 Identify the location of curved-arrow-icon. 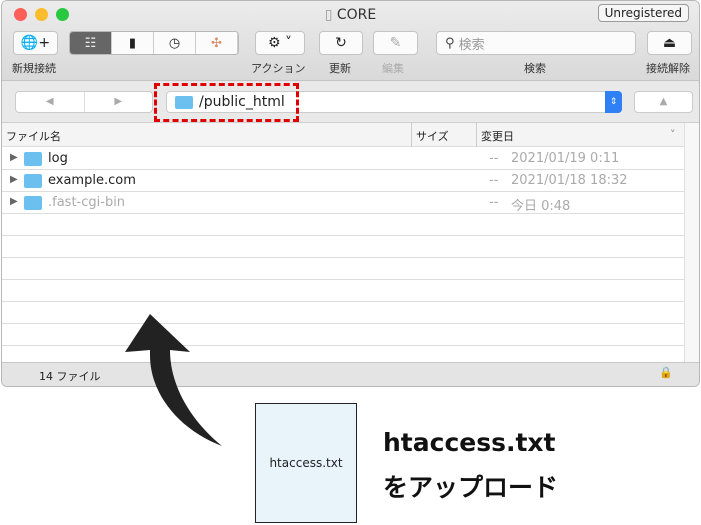
(173, 380).